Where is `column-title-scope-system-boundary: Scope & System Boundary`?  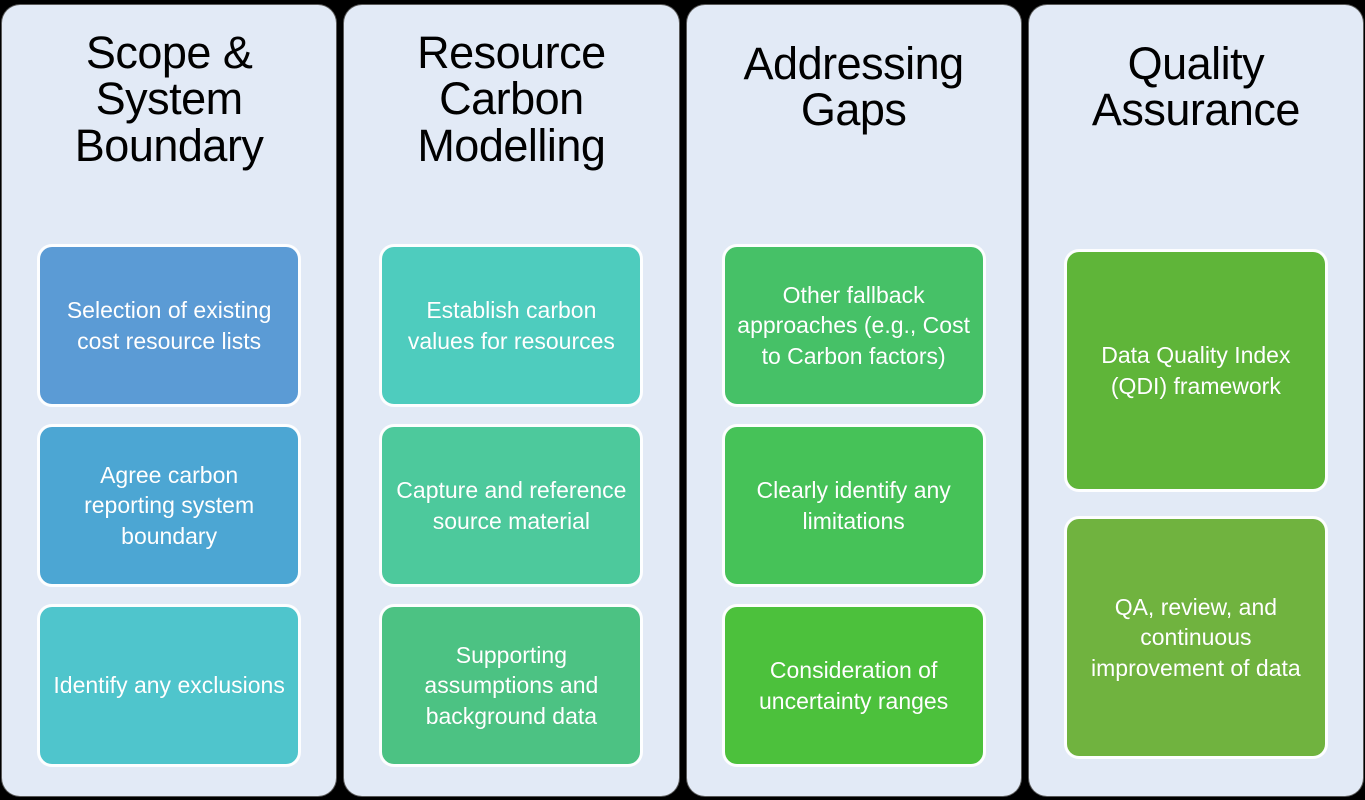 column-title-scope-system-boundary: Scope & System Boundary is located at coordinates (169, 99).